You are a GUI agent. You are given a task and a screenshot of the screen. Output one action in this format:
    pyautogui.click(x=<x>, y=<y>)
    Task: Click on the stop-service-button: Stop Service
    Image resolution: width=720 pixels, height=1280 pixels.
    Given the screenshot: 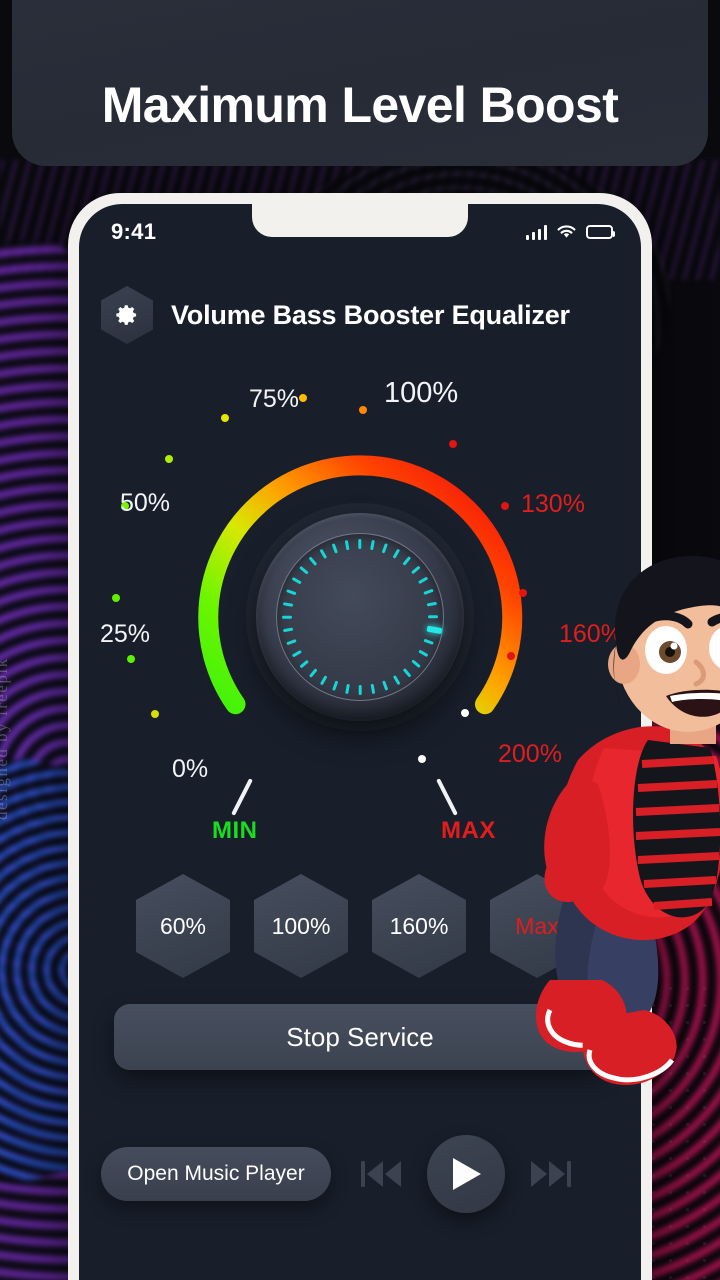 What is the action you would take?
    pyautogui.click(x=360, y=1037)
    